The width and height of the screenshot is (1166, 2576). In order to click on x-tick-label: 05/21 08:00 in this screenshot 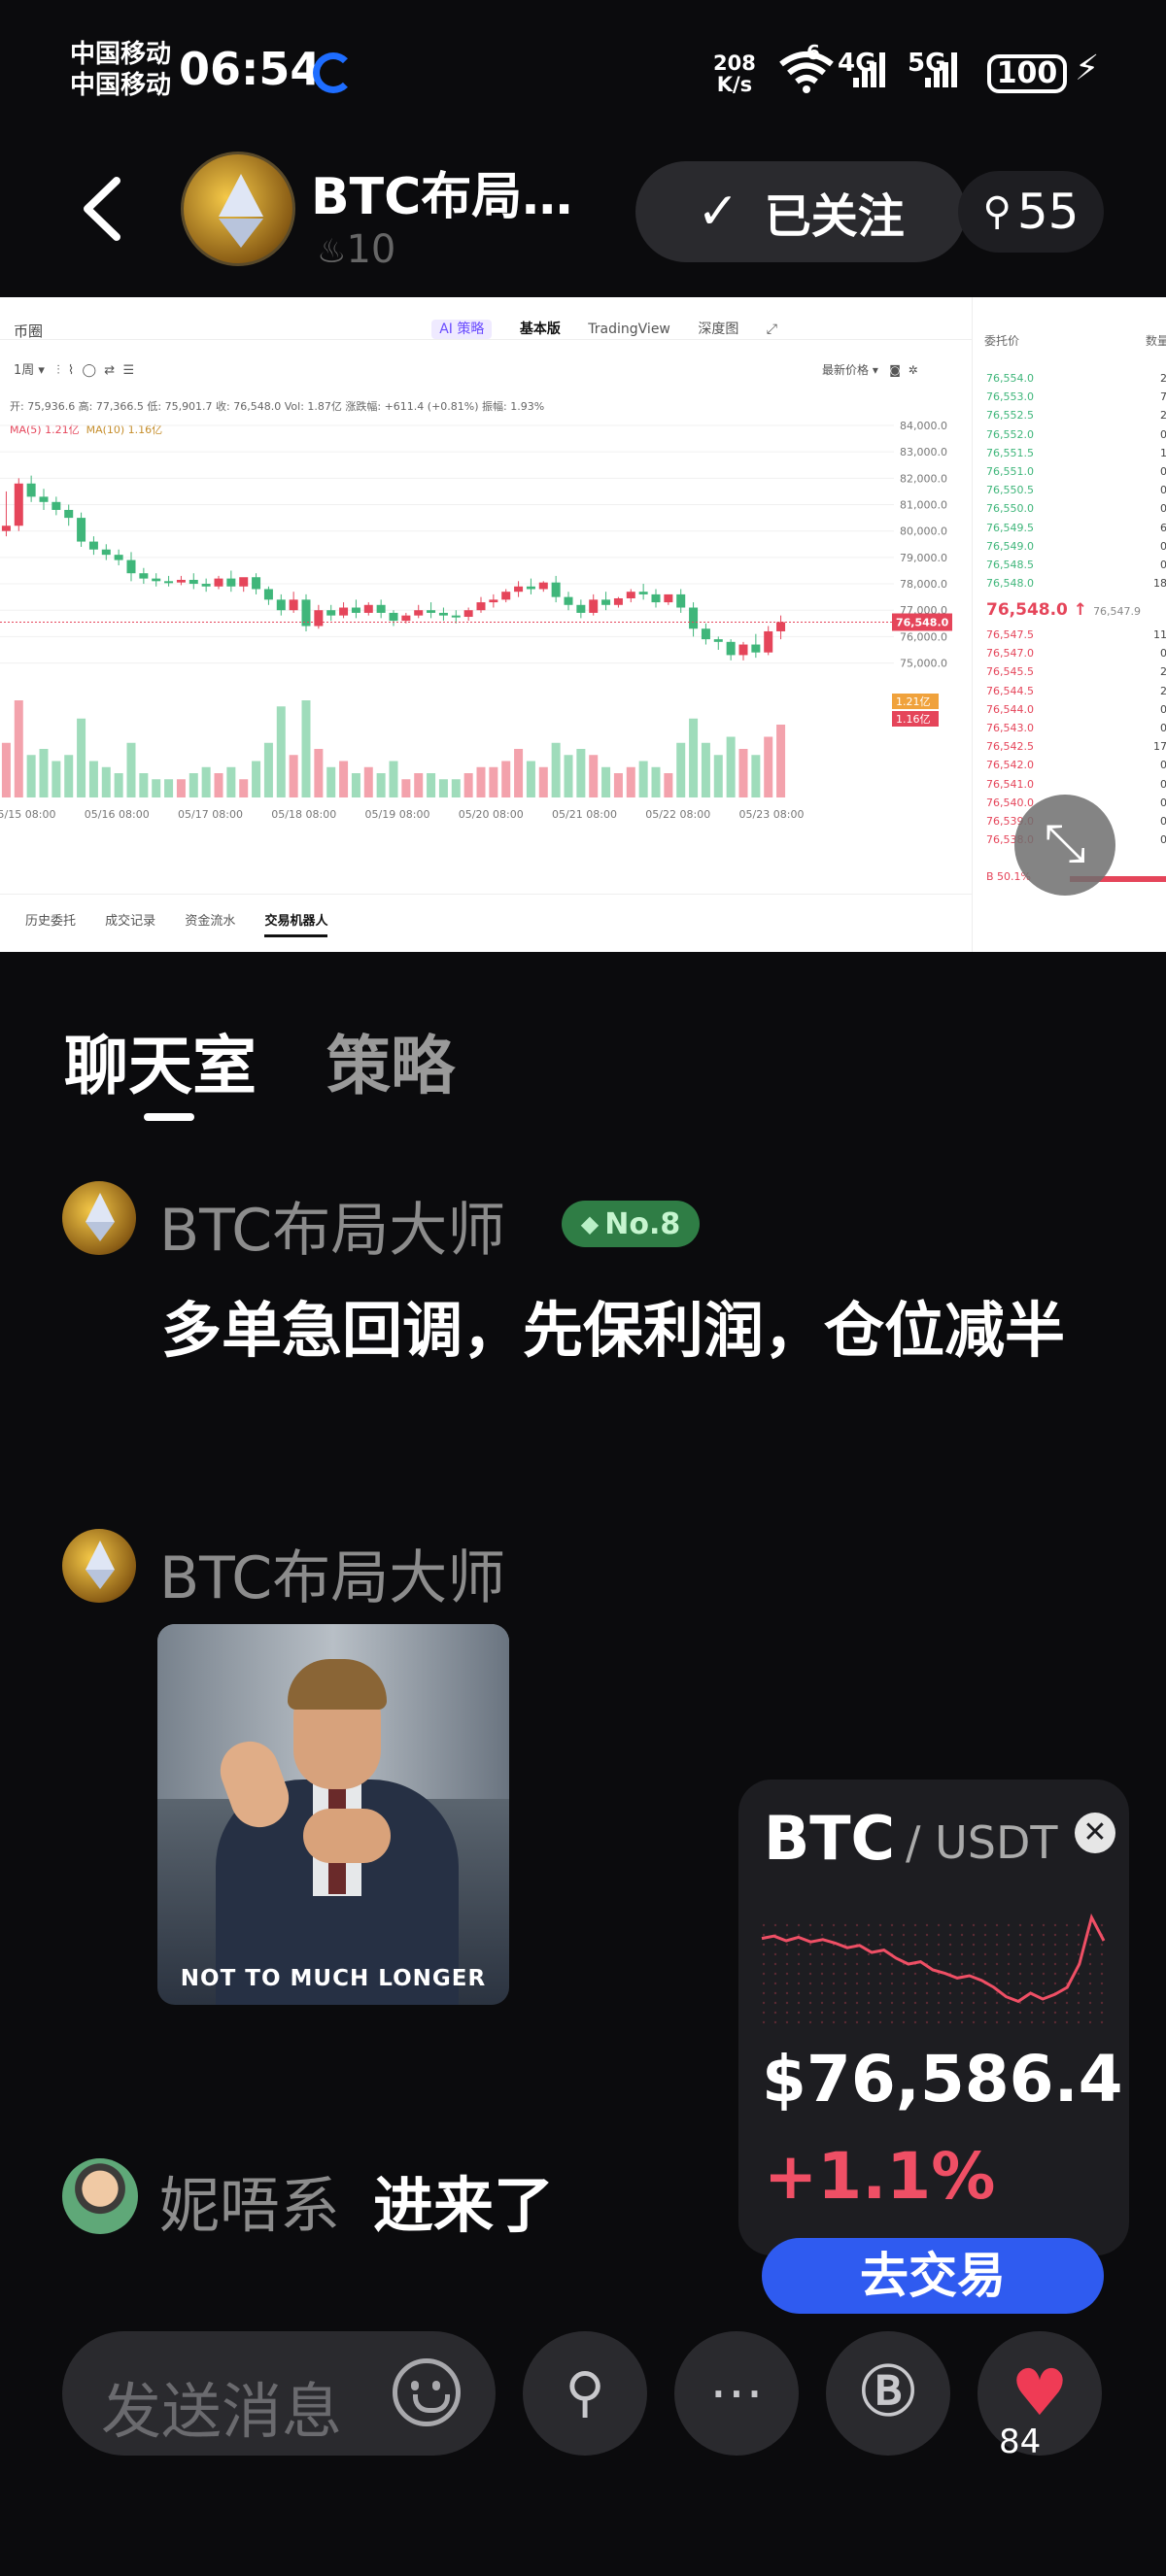, I will do `click(584, 814)`.